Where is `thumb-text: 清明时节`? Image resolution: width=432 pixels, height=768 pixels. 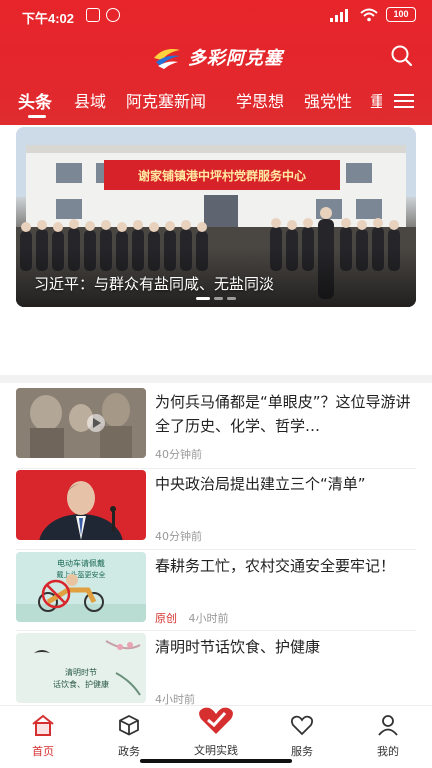 thumb-text: 清明时节 is located at coordinates (81, 672).